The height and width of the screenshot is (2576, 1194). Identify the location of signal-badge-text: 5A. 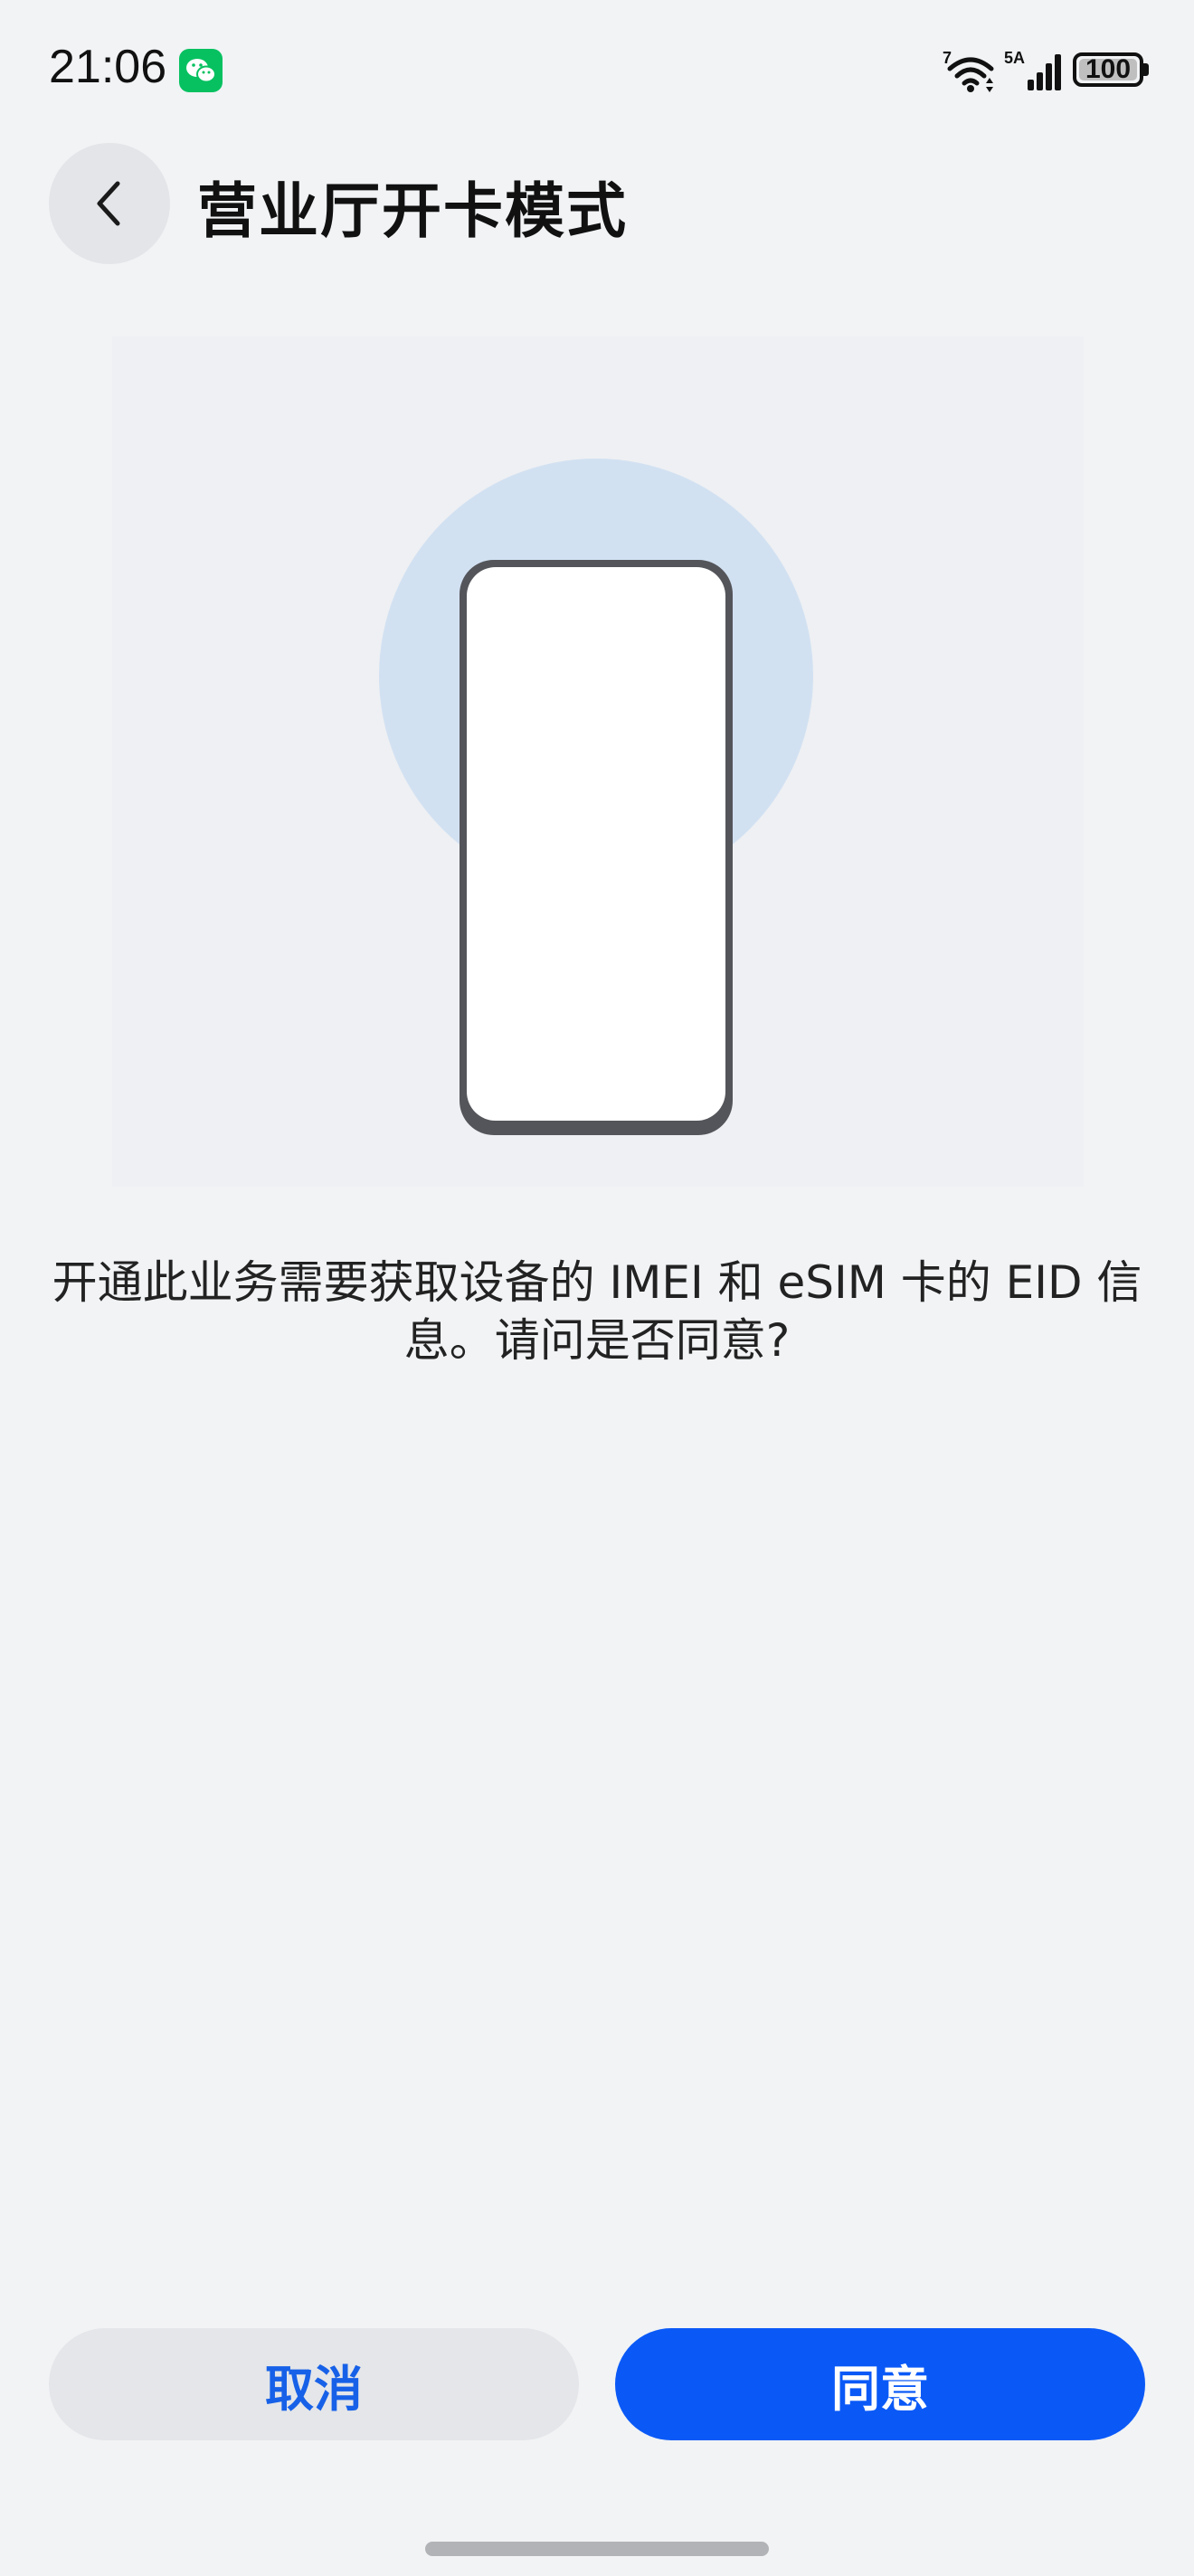
(1014, 58).